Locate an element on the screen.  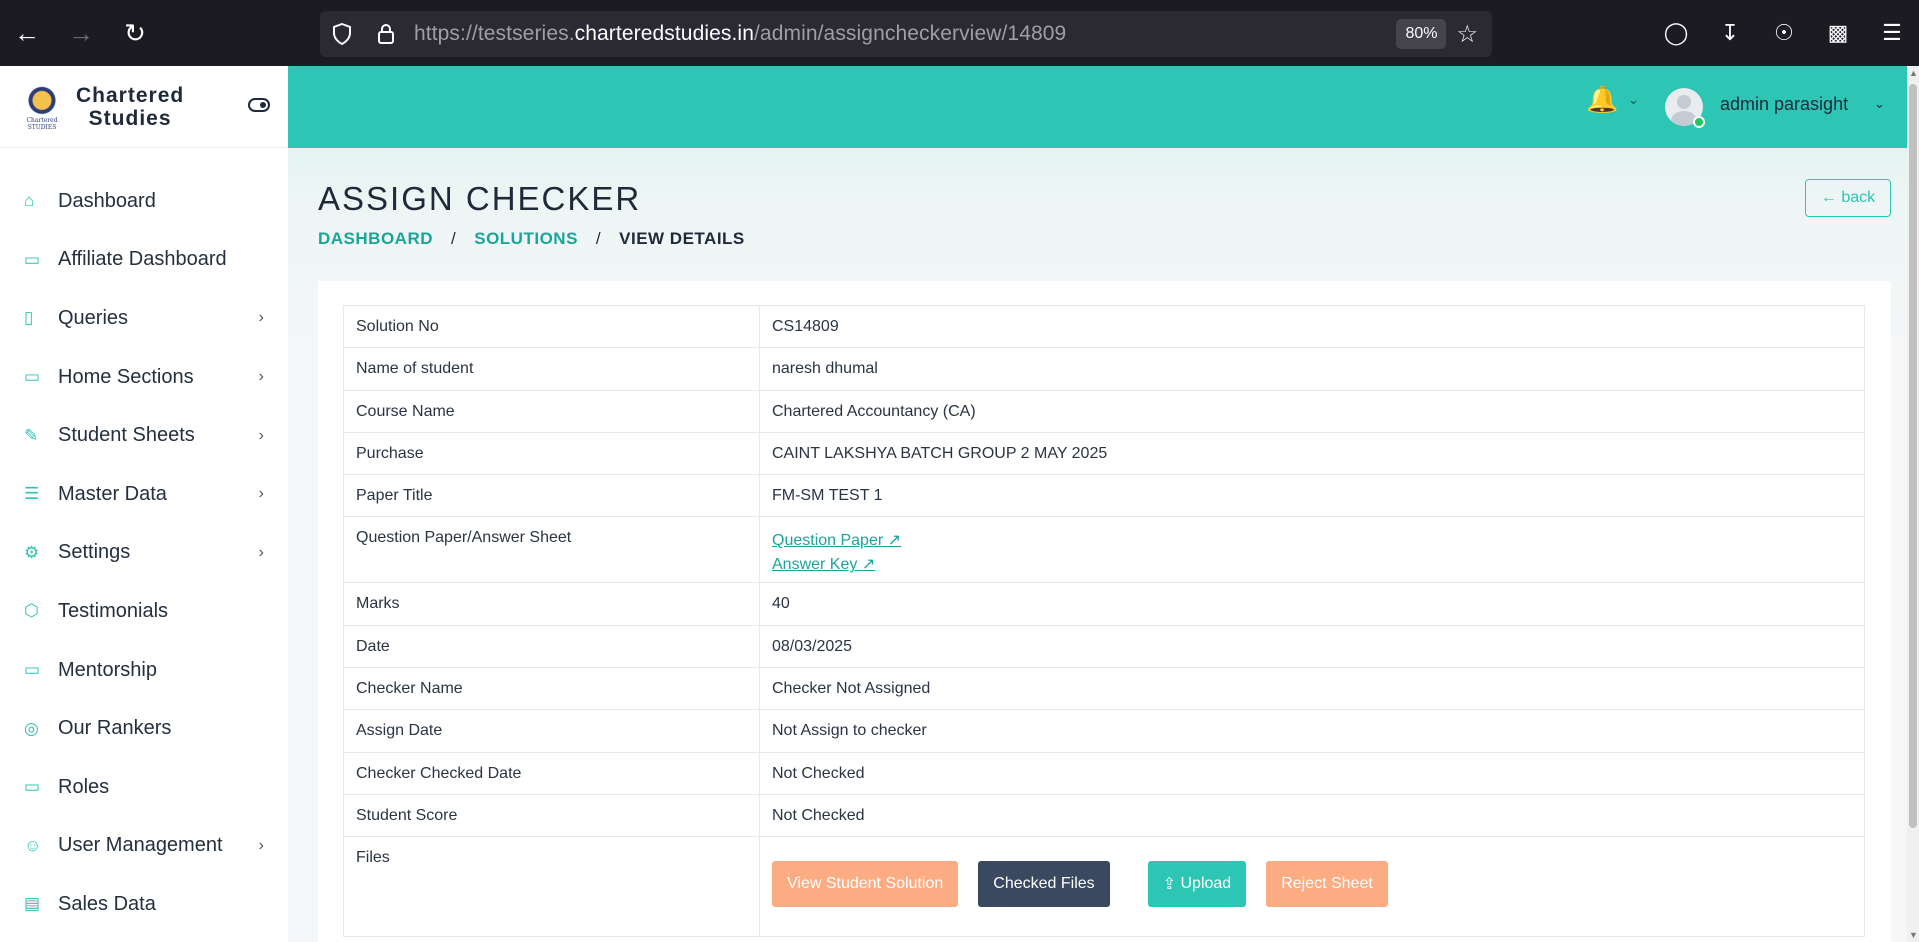
sidebar-item-affiliate-dashboard: ▭ Affiliate Dashboard is located at coordinates (144, 260).